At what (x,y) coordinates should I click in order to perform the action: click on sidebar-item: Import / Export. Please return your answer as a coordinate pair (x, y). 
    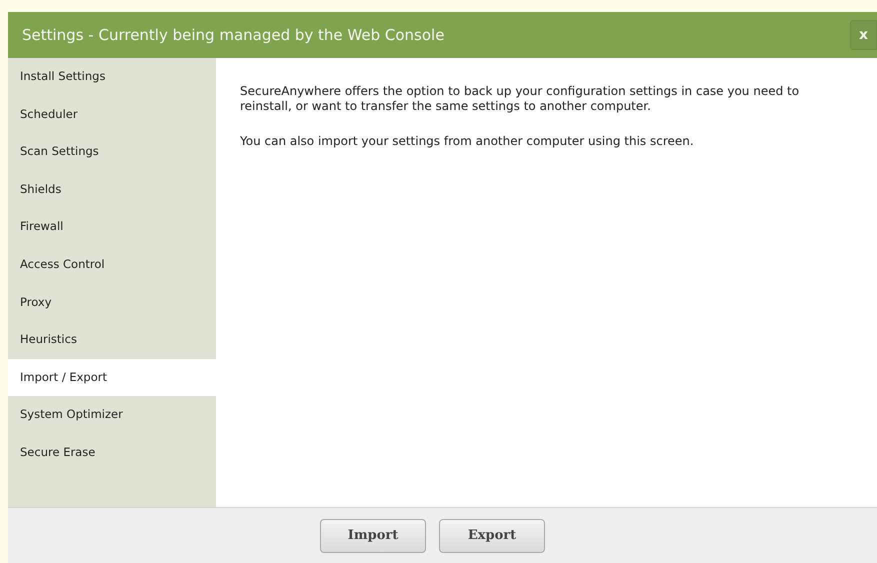
    Looking at the image, I should click on (112, 377).